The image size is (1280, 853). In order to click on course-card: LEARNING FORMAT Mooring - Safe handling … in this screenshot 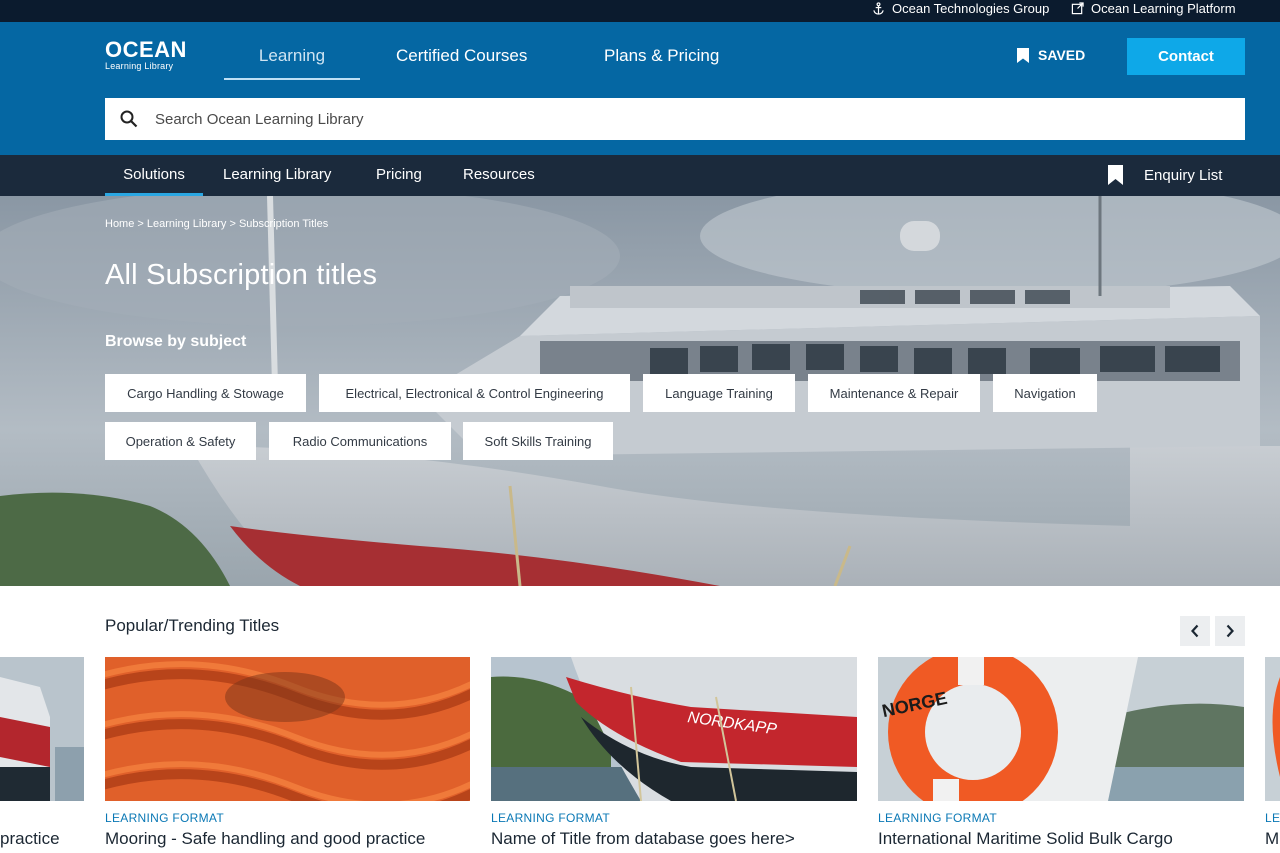, I will do `click(287, 755)`.